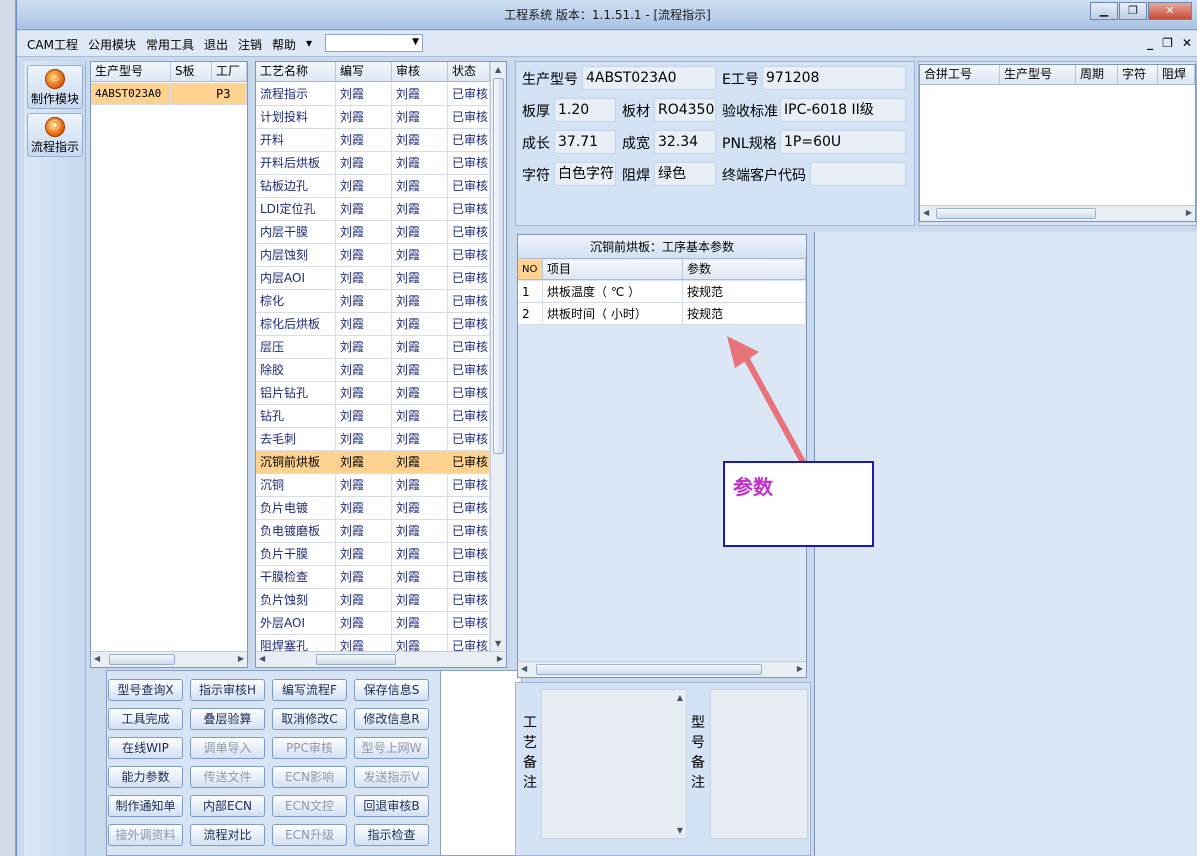  Describe the element at coordinates (373, 255) in the screenshot. I see `process-row: 内层蚀刻 刘霞 刘霞 已审核` at that location.